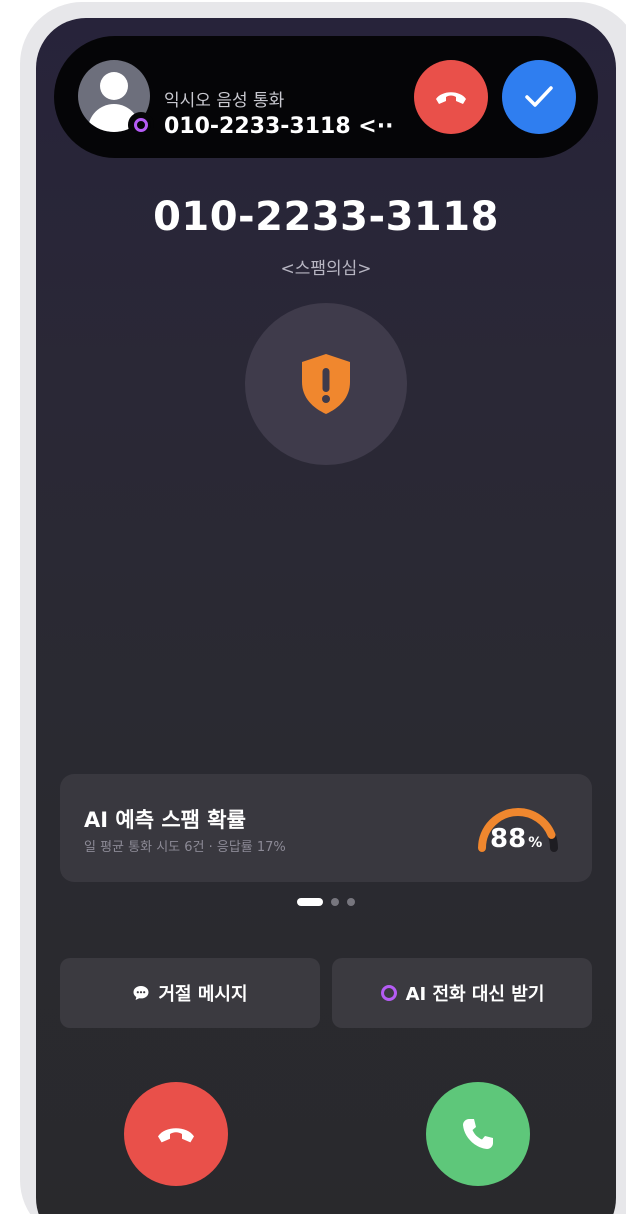 This screenshot has height=1214, width=626. I want to click on page-indicator, so click(326, 902).